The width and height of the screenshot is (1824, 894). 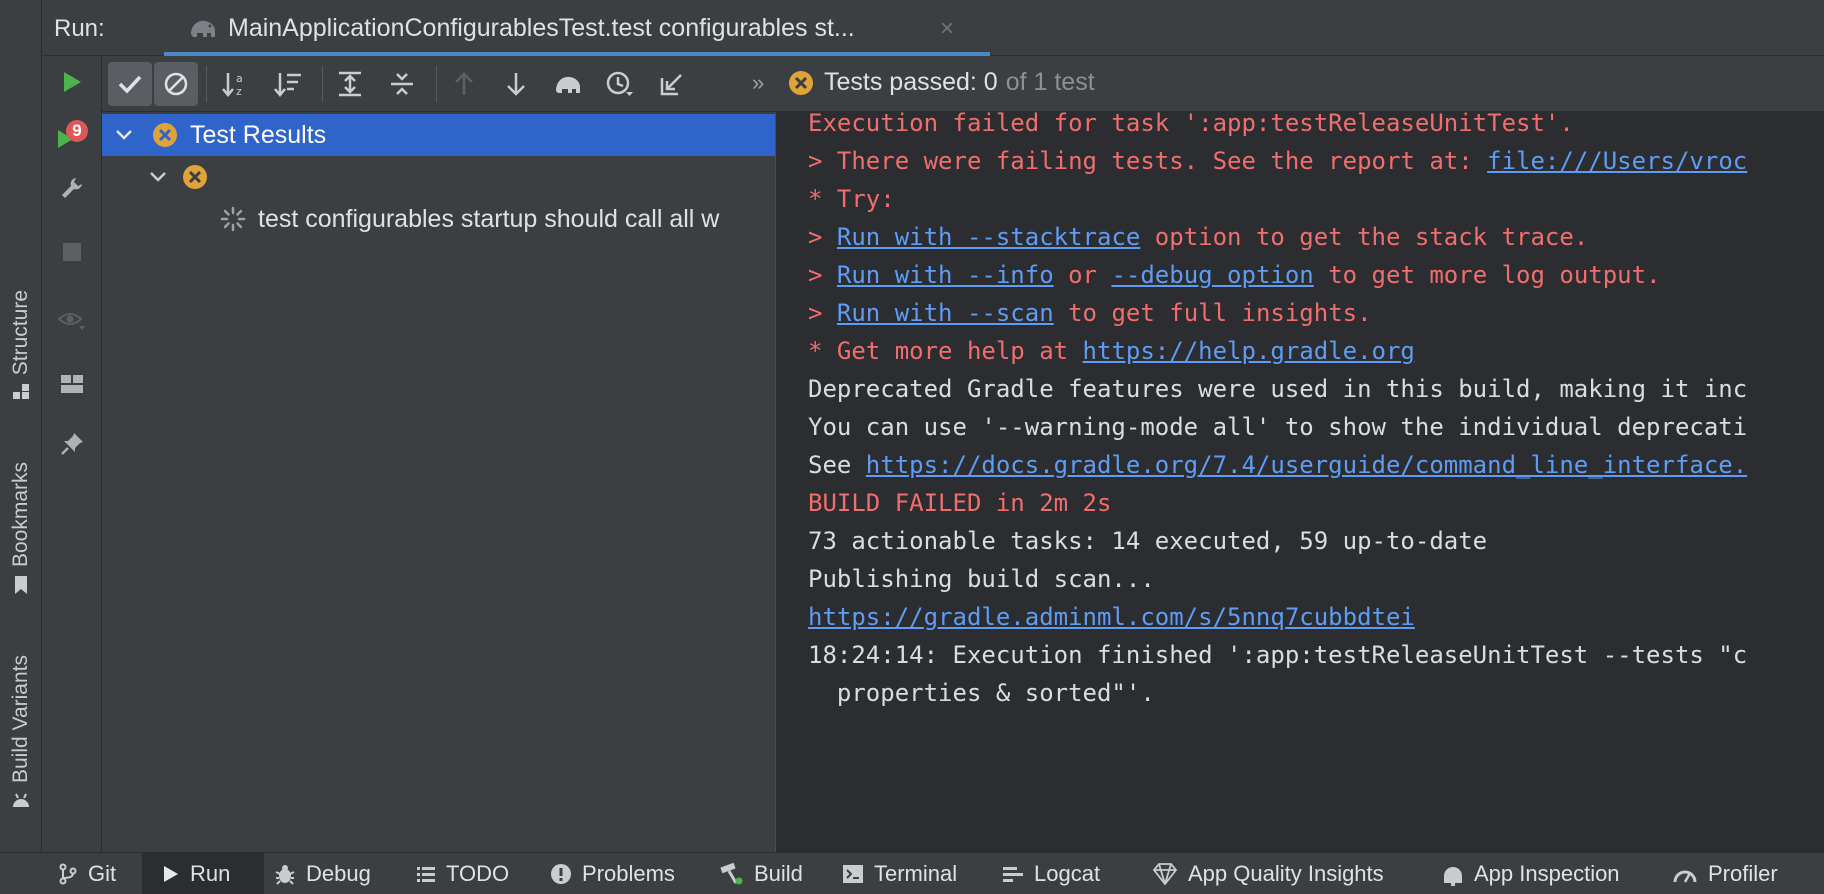 I want to click on run-tool-tab: Run, so click(x=203, y=873).